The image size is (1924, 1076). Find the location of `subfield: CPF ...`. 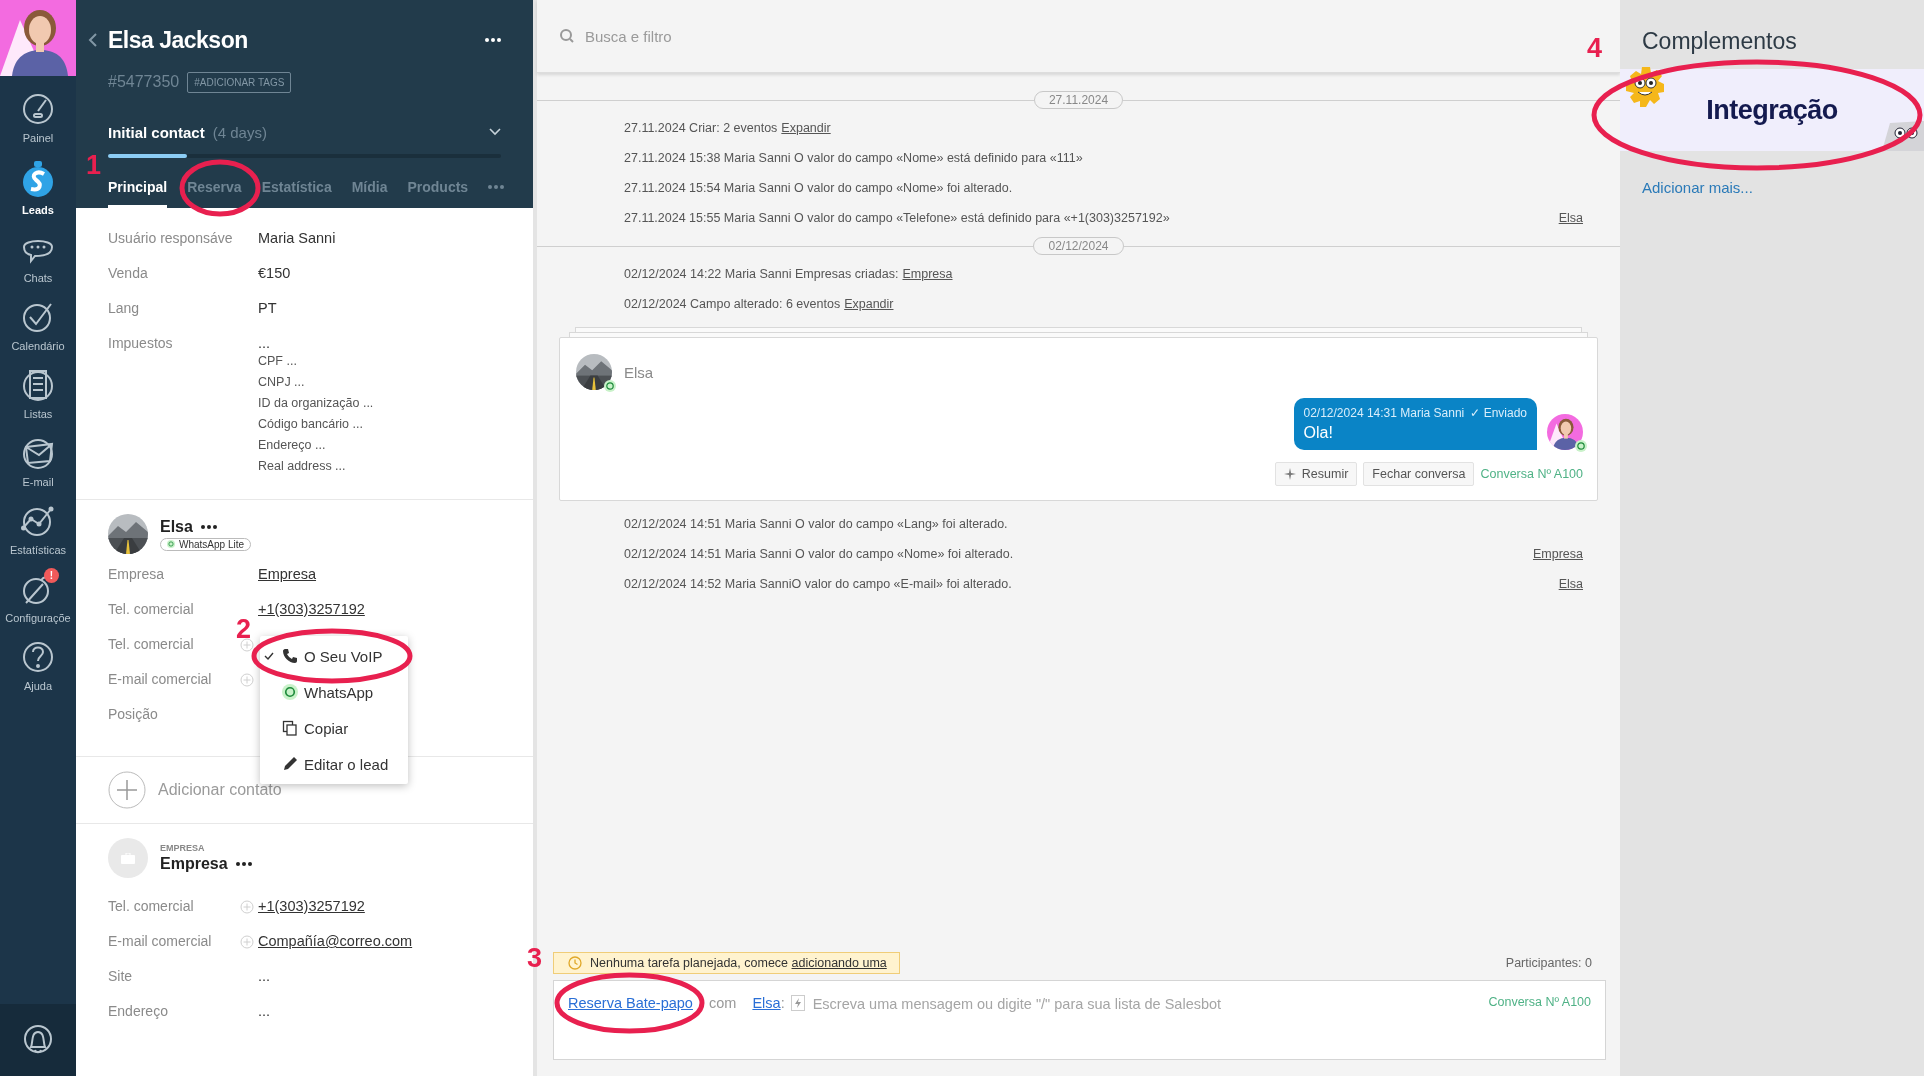

subfield: CPF ... is located at coordinates (278, 361).